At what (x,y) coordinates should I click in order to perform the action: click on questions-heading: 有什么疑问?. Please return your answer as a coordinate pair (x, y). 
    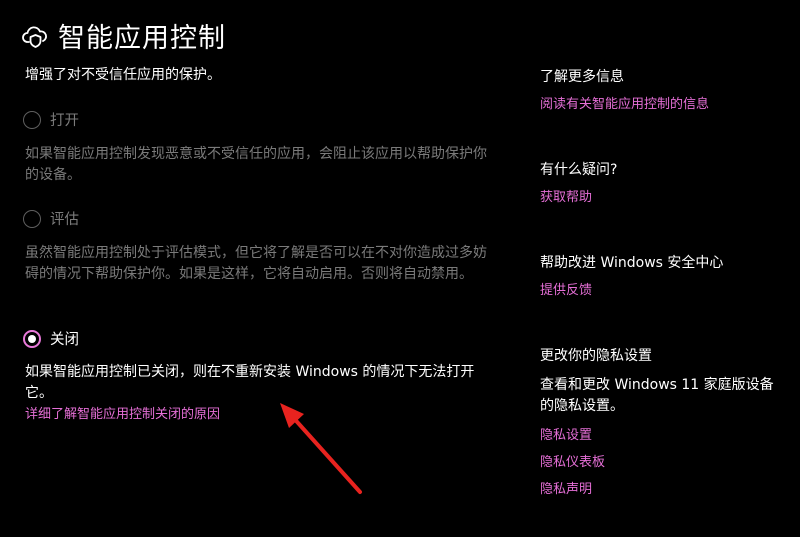
    Looking at the image, I should click on (579, 170).